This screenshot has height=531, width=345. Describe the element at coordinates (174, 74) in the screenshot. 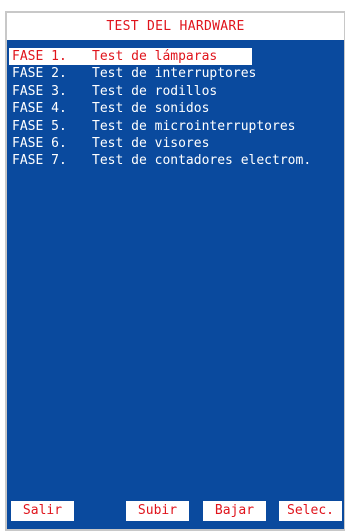

I see `menu-item-label: Test de interruptores` at that location.